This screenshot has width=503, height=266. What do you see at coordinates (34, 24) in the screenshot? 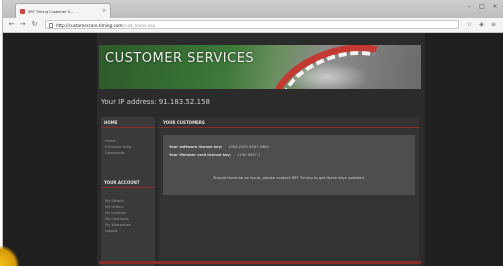
I see `reload-icon: ↻` at bounding box center [34, 24].